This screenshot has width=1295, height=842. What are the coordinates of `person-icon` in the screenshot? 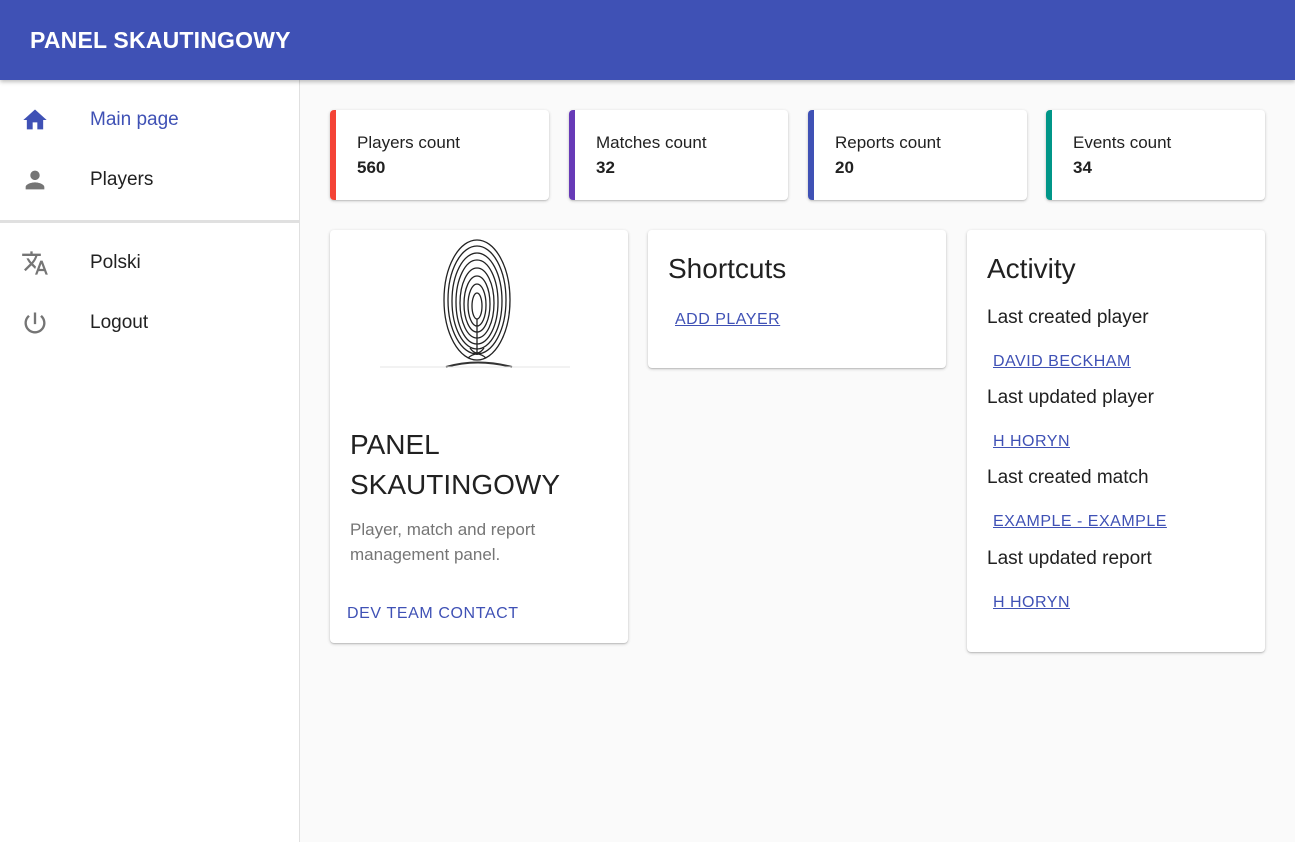 It's located at (35, 180).